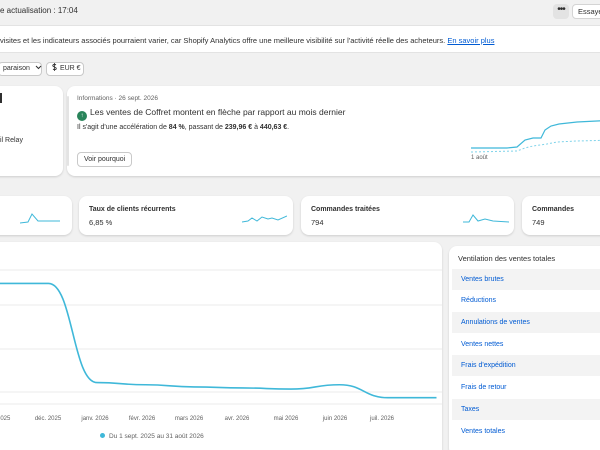 This screenshot has width=600, height=450. Describe the element at coordinates (535, 136) in the screenshot. I see `insight-sparkline` at that location.